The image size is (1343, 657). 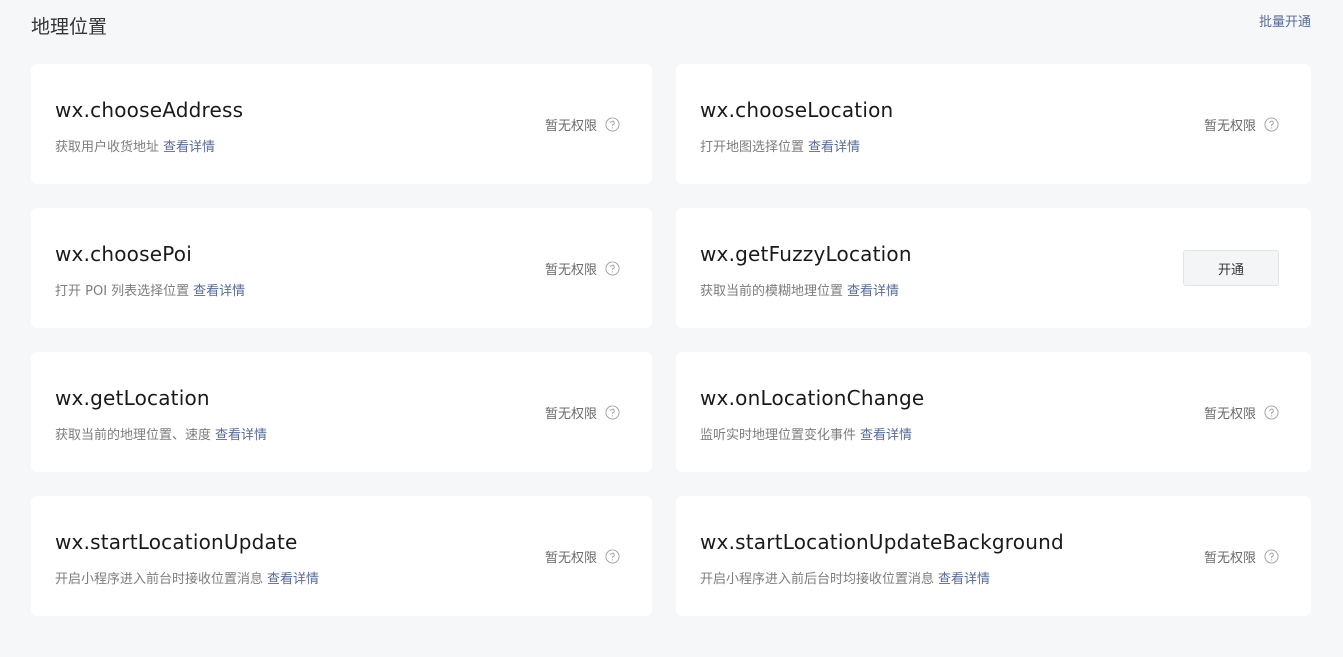 What do you see at coordinates (159, 579) in the screenshot?
I see `api-description-text: 开启小程序进入前台时接收位置消息` at bounding box center [159, 579].